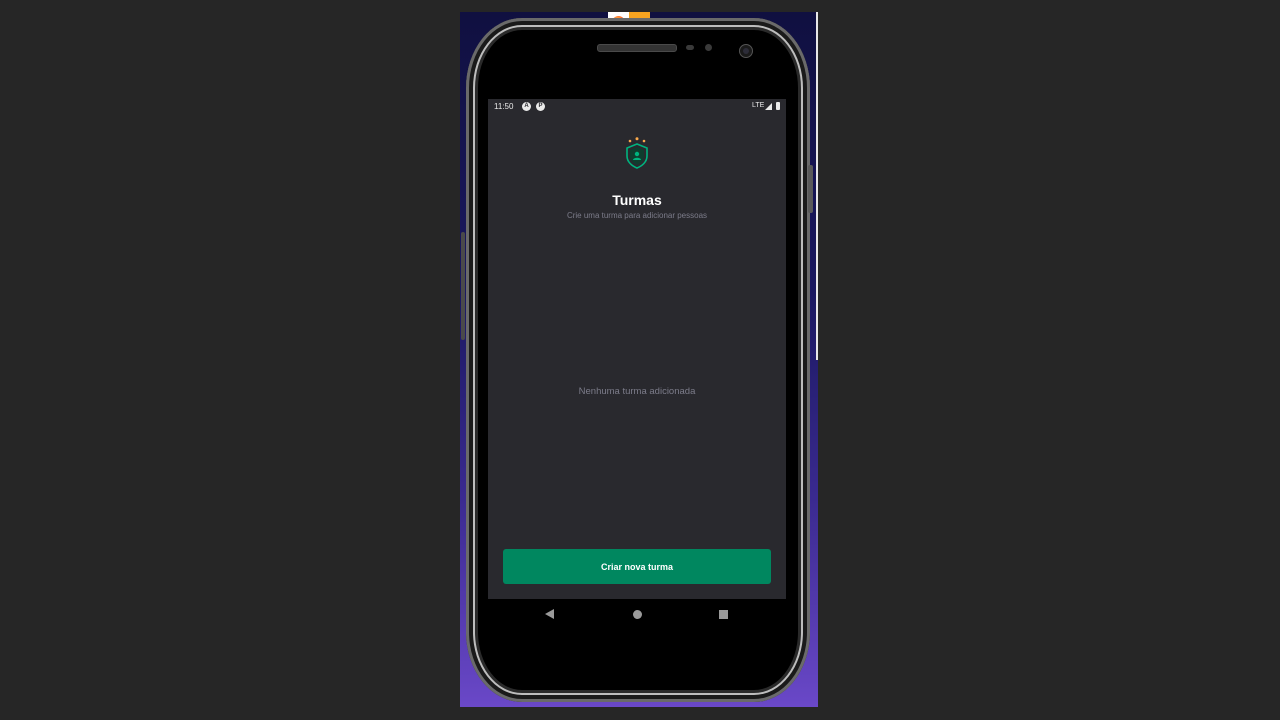 The height and width of the screenshot is (720, 1280). I want to click on p-icon: P, so click(540, 106).